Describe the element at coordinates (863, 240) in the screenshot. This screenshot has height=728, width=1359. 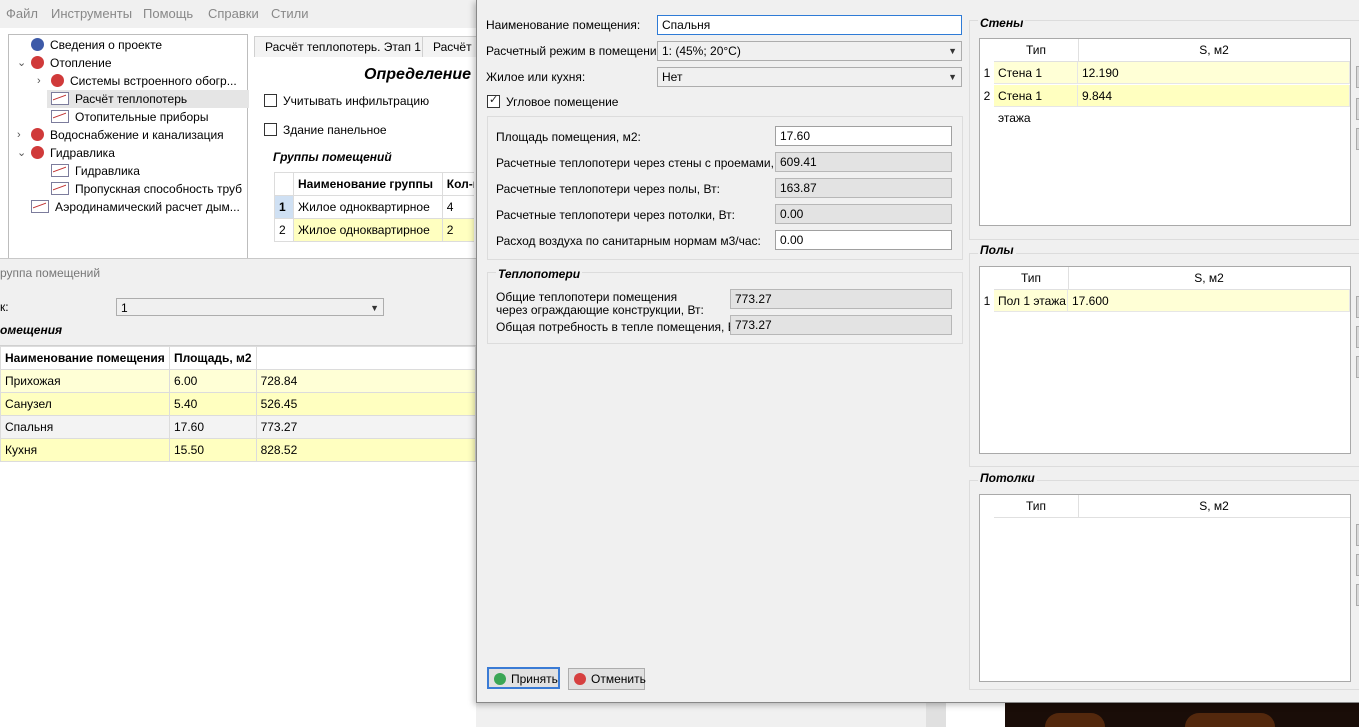
I see `air-flow-input: 0.00` at that location.